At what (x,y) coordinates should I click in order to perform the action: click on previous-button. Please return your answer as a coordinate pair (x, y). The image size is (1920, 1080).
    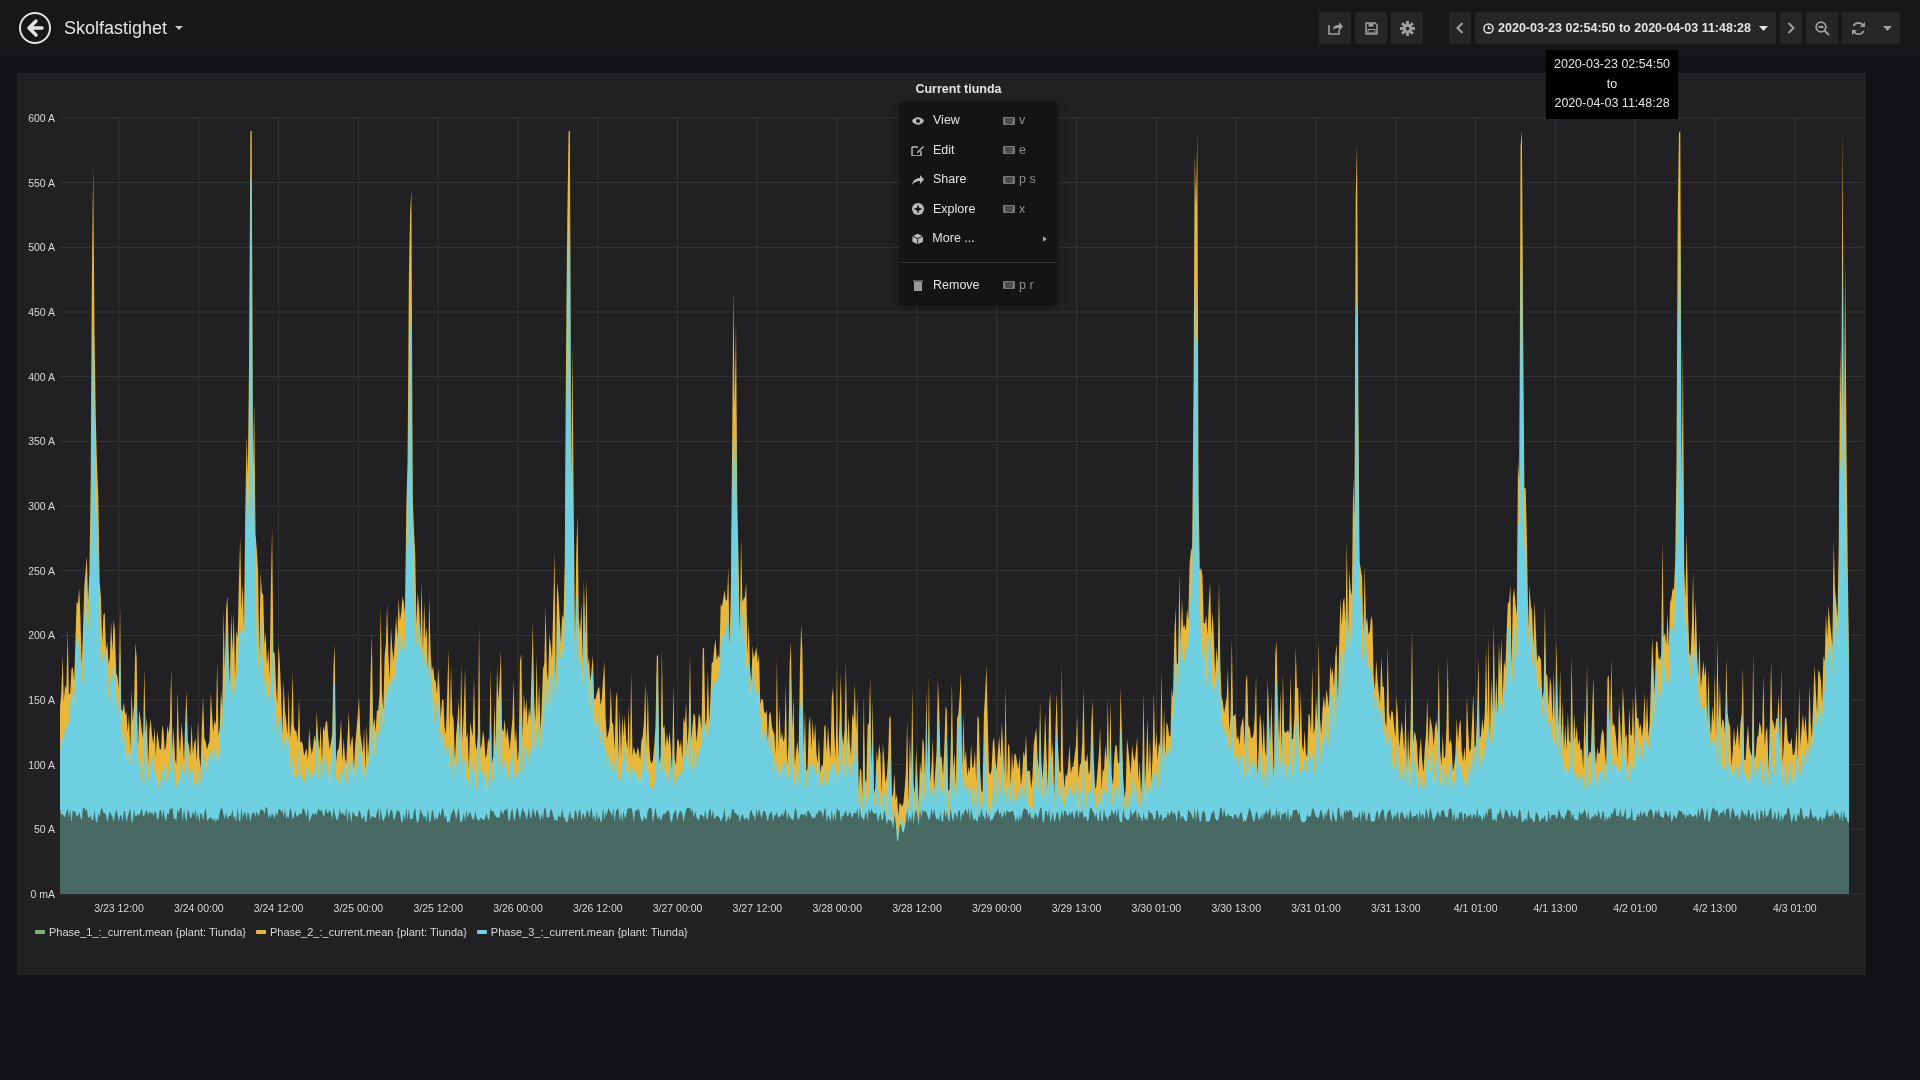
    Looking at the image, I should click on (1460, 28).